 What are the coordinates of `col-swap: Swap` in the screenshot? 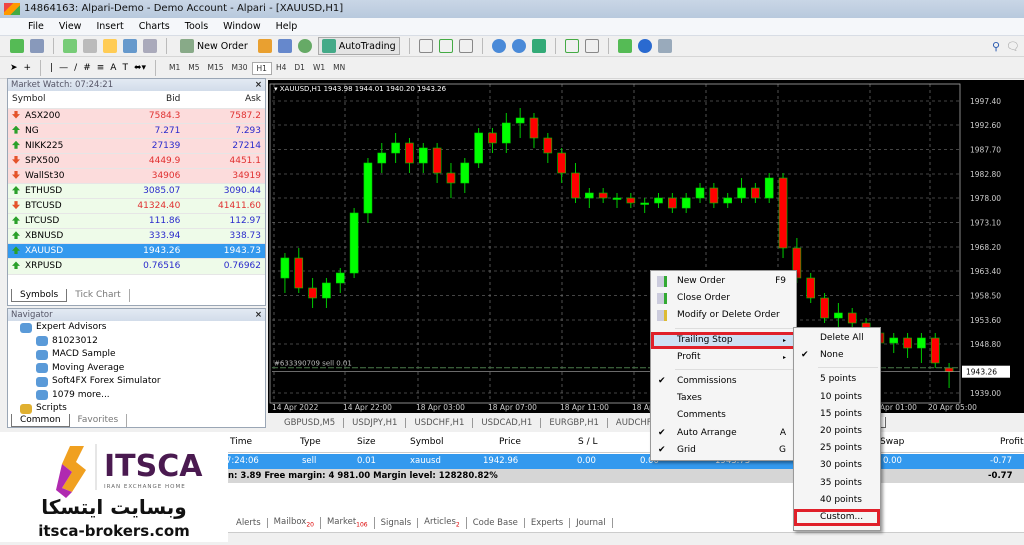 It's located at (892, 442).